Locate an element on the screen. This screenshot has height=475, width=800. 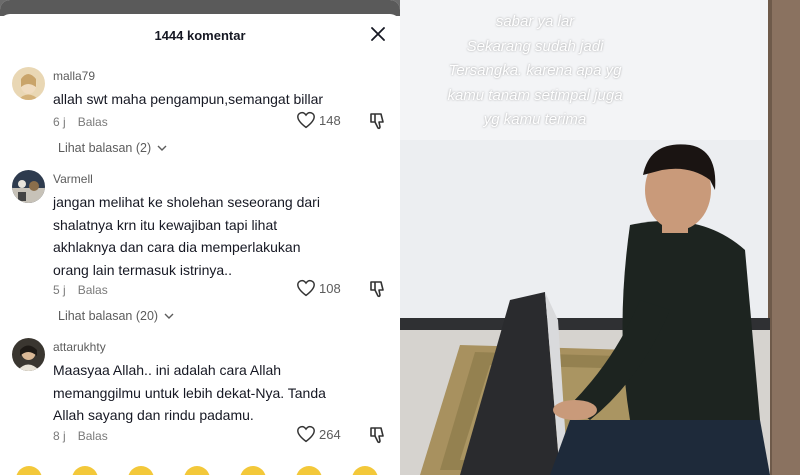
like-count: 148 is located at coordinates (330, 120).